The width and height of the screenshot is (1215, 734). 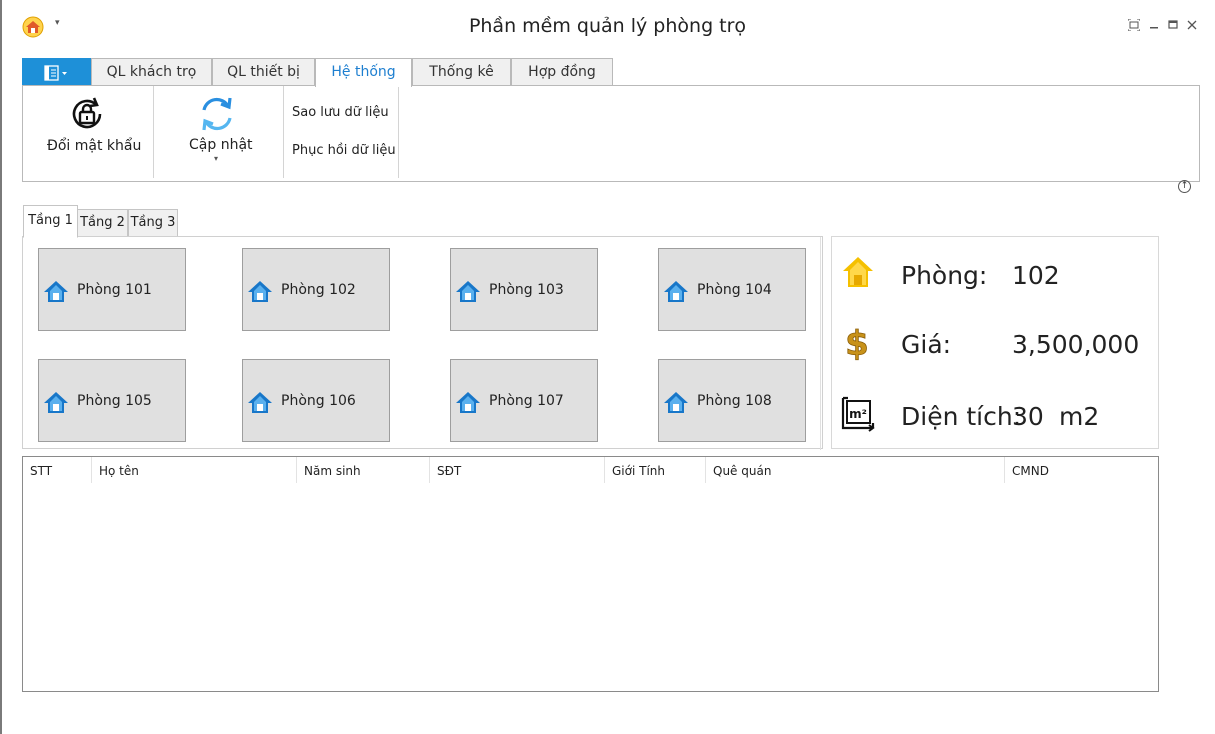 What do you see at coordinates (216, 158) in the screenshot?
I see `update-dropdown-arrow: ▾` at bounding box center [216, 158].